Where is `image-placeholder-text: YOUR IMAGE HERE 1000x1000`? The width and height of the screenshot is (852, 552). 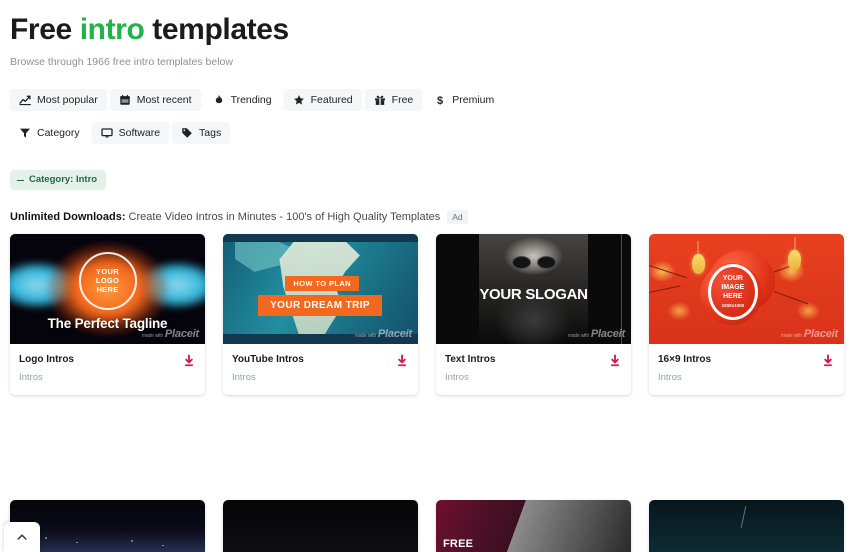 image-placeholder-text: YOUR IMAGE HERE 1000x1000 is located at coordinates (733, 291).